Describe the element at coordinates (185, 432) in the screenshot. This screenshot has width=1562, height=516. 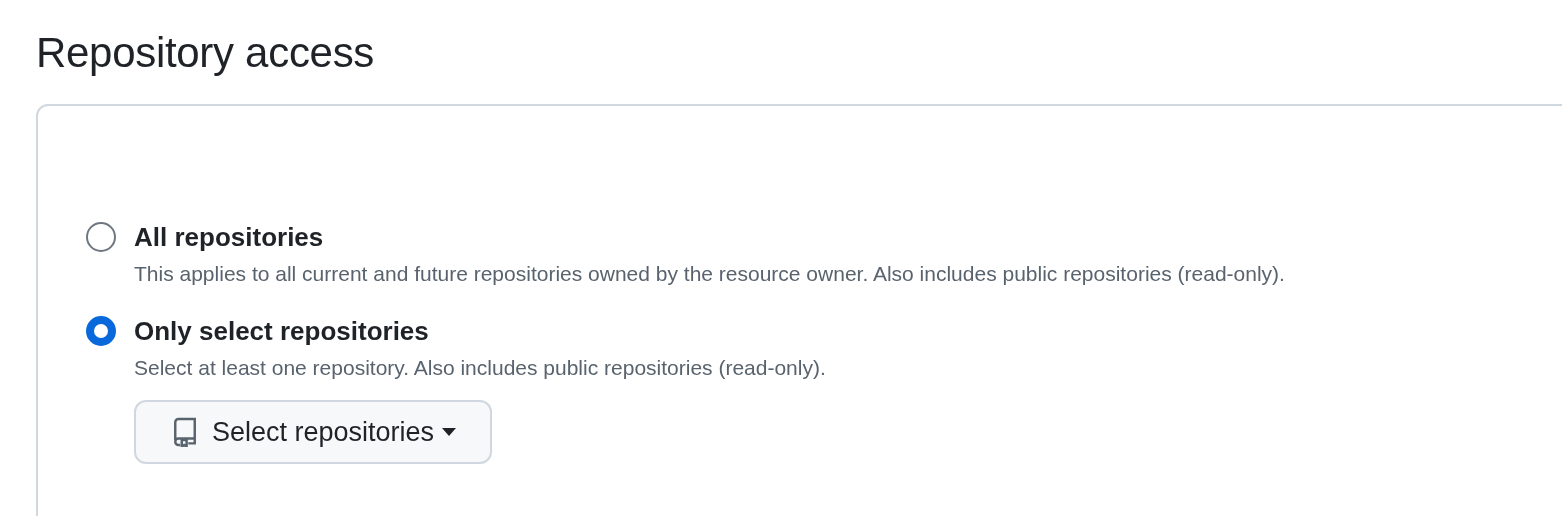
I see `repository-icon` at that location.